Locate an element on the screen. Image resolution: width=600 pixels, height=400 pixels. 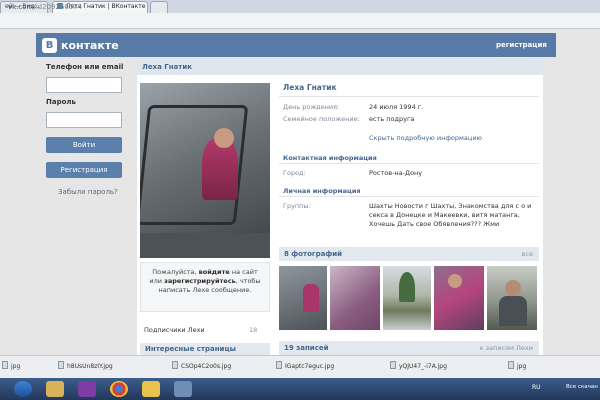
url-host: vk.com/ is located at coordinates (22, 7).